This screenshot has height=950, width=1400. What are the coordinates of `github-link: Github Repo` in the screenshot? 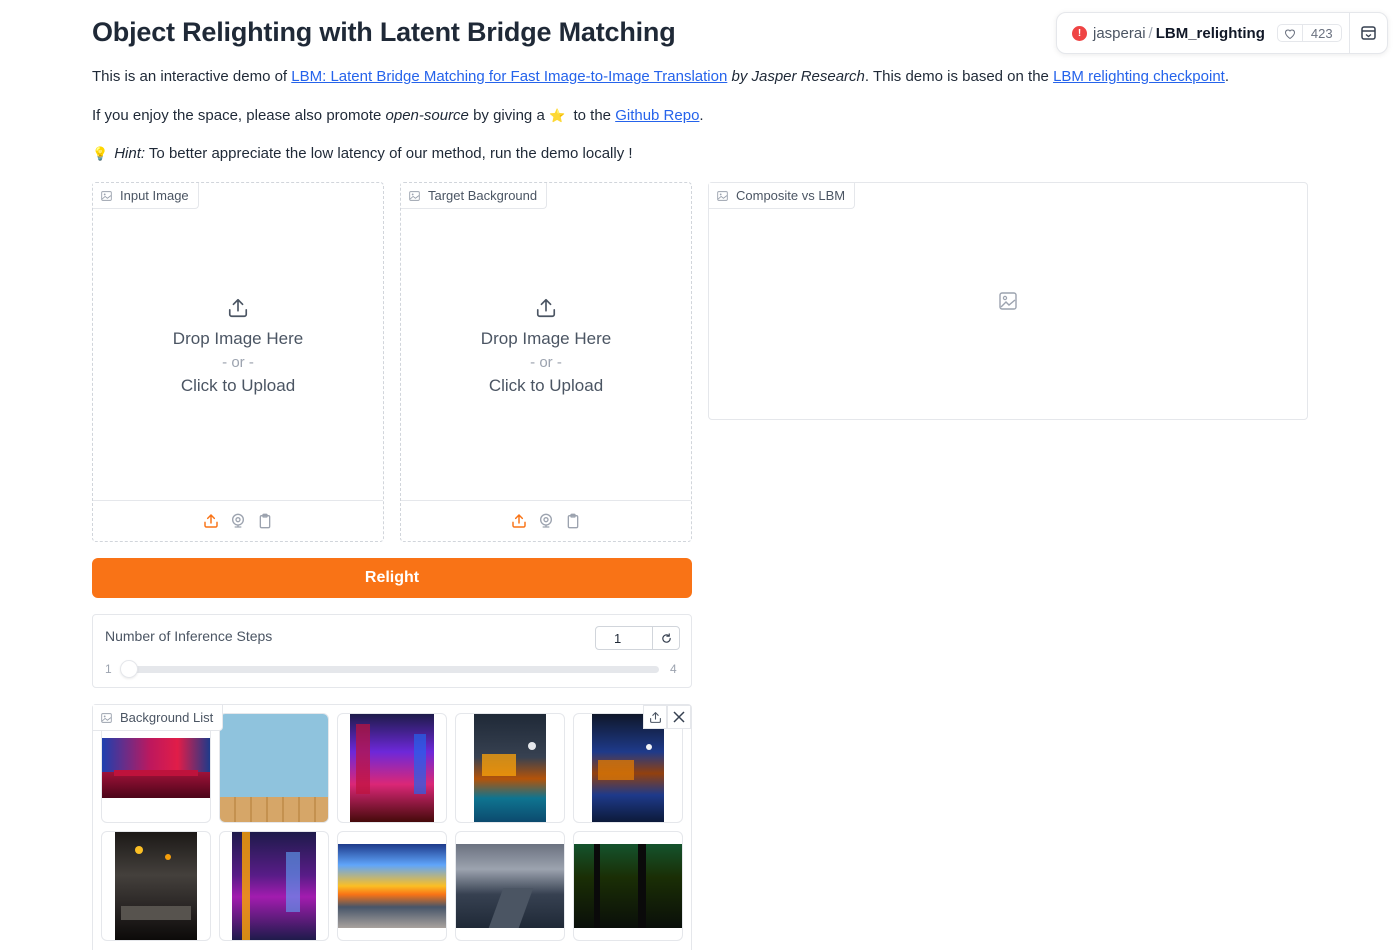 It's located at (657, 115).